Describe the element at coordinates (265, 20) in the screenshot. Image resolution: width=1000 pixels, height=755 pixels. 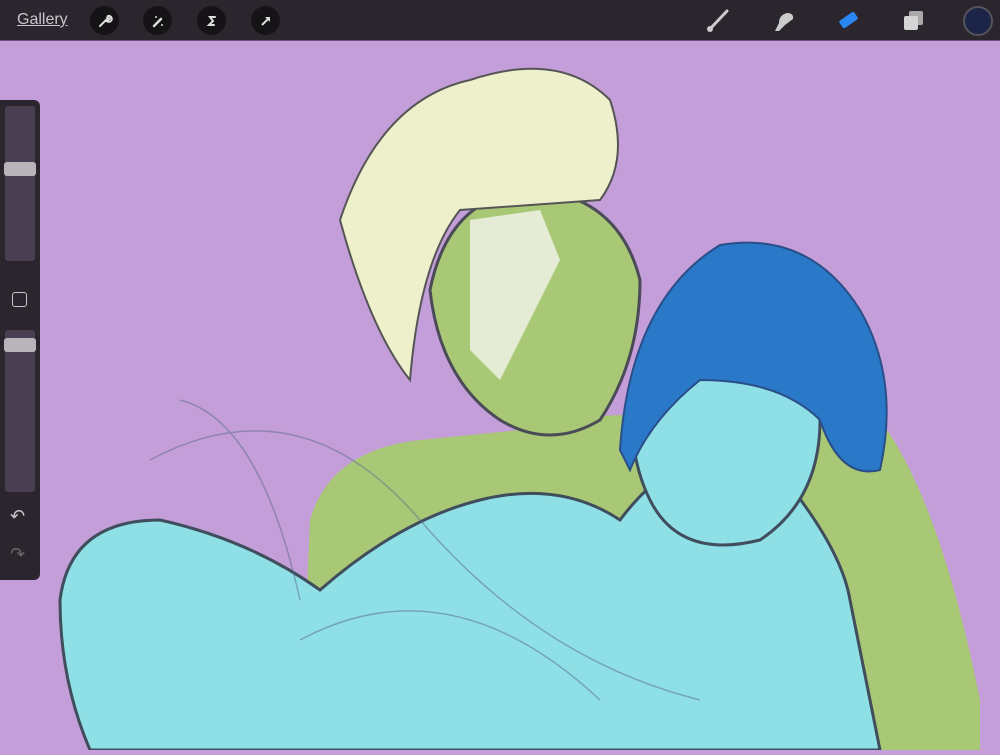
I see `transform-arrow-icon` at that location.